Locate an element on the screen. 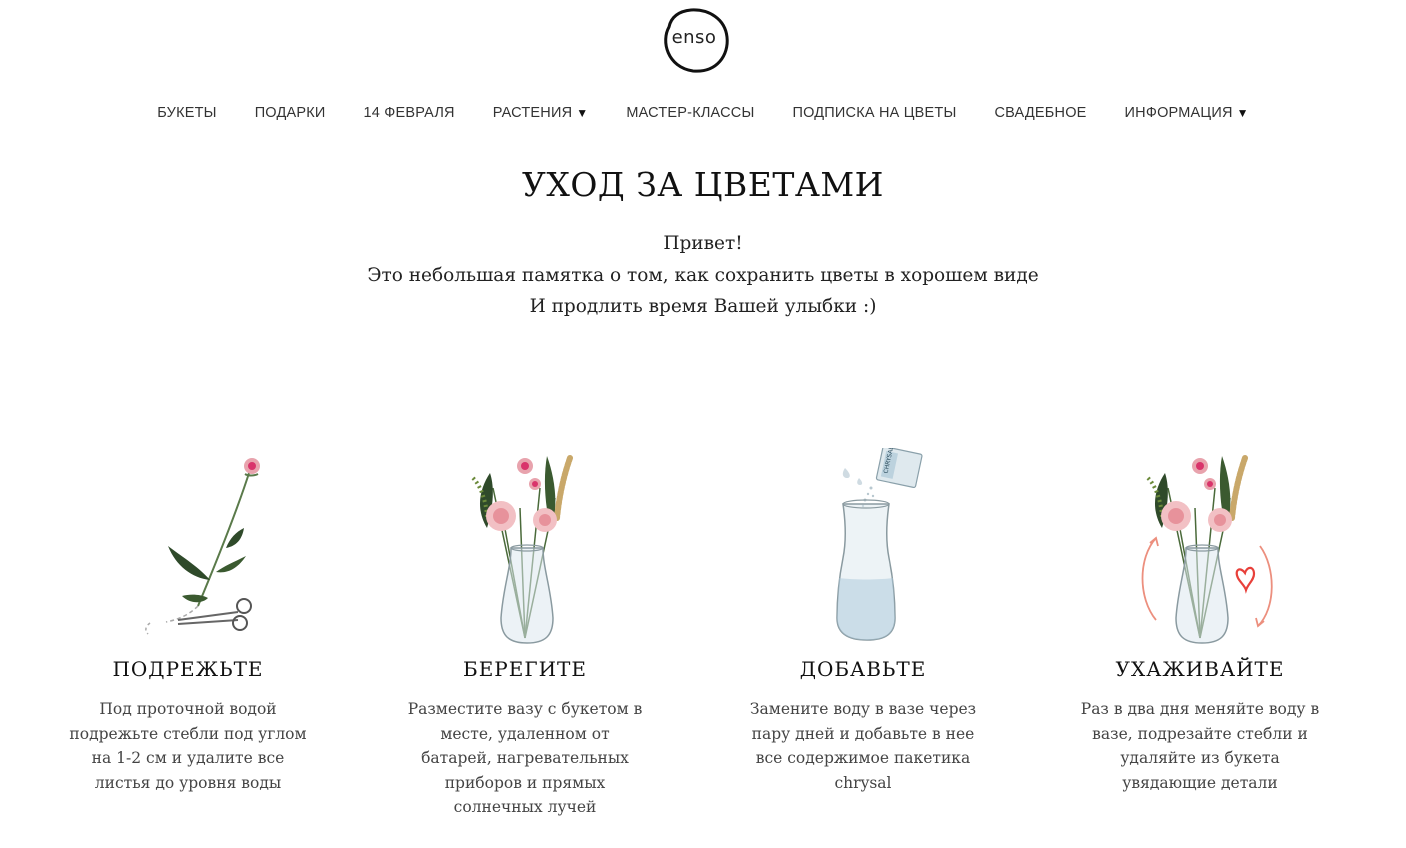 This screenshot has width=1406, height=848. nav-item-subscription: ПОДПИСКА НА ЦВЕТЫ is located at coordinates (875, 113).